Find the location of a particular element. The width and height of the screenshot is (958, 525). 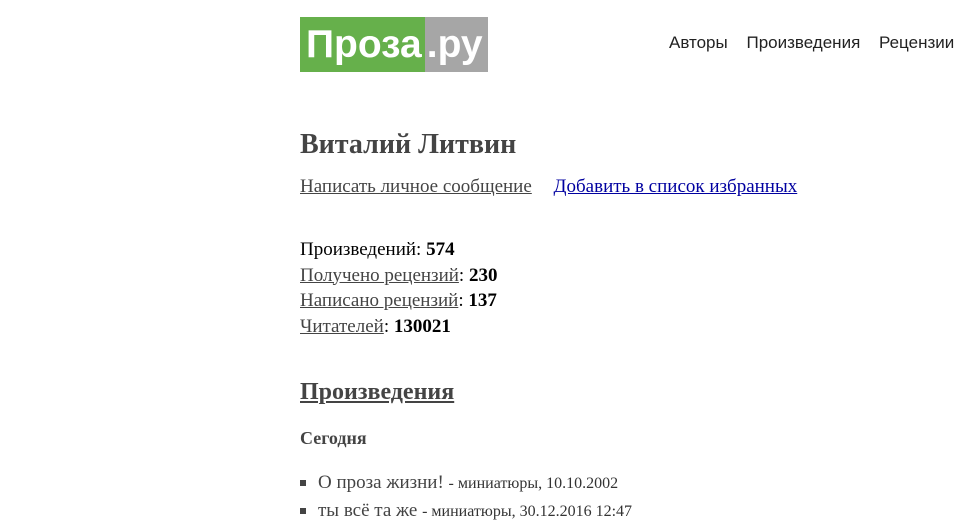

site-logo: Проза .ру is located at coordinates (394, 44).